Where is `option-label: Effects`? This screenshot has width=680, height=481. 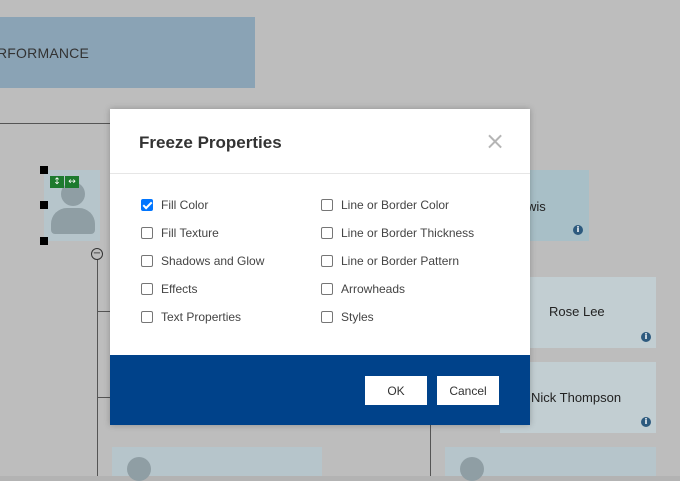
option-label: Effects is located at coordinates (179, 289).